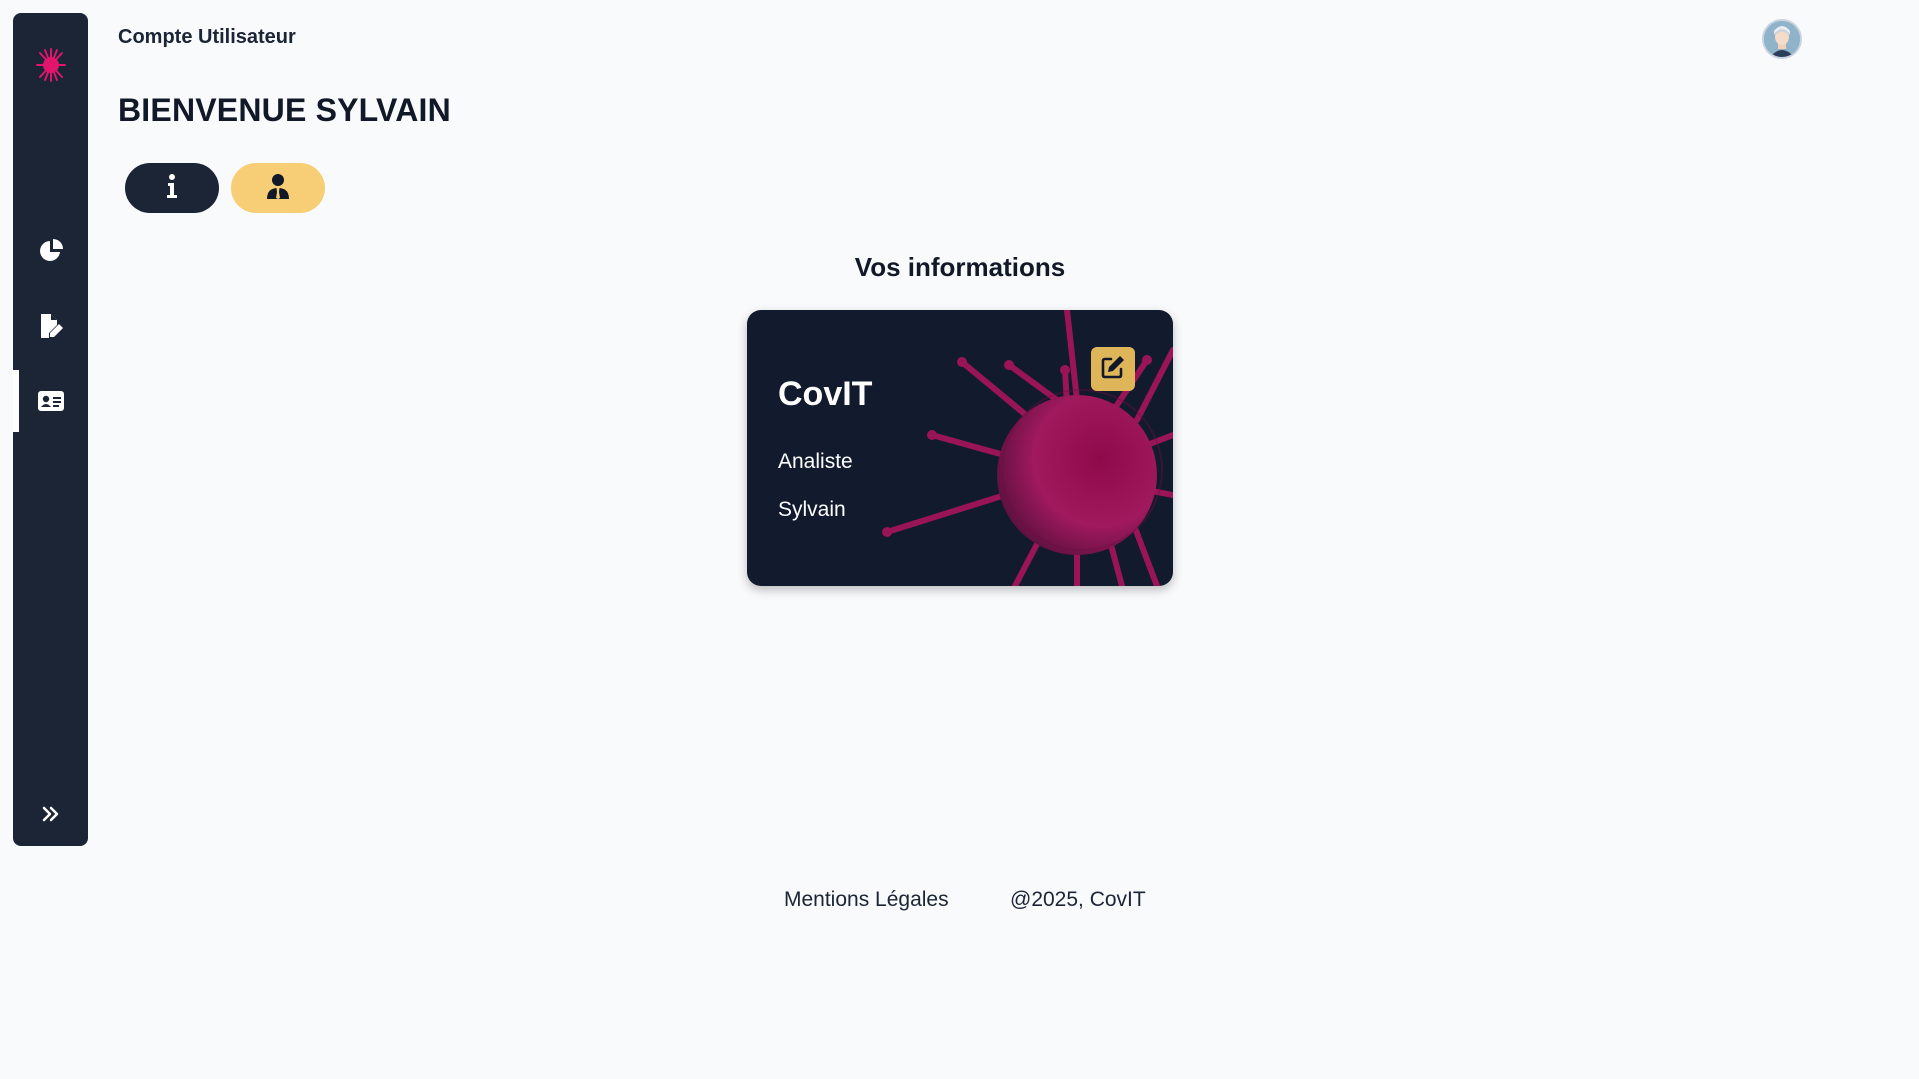 This screenshot has width=1919, height=1079. I want to click on user-info-card: CovIT Analiste Sylvain, so click(960, 448).